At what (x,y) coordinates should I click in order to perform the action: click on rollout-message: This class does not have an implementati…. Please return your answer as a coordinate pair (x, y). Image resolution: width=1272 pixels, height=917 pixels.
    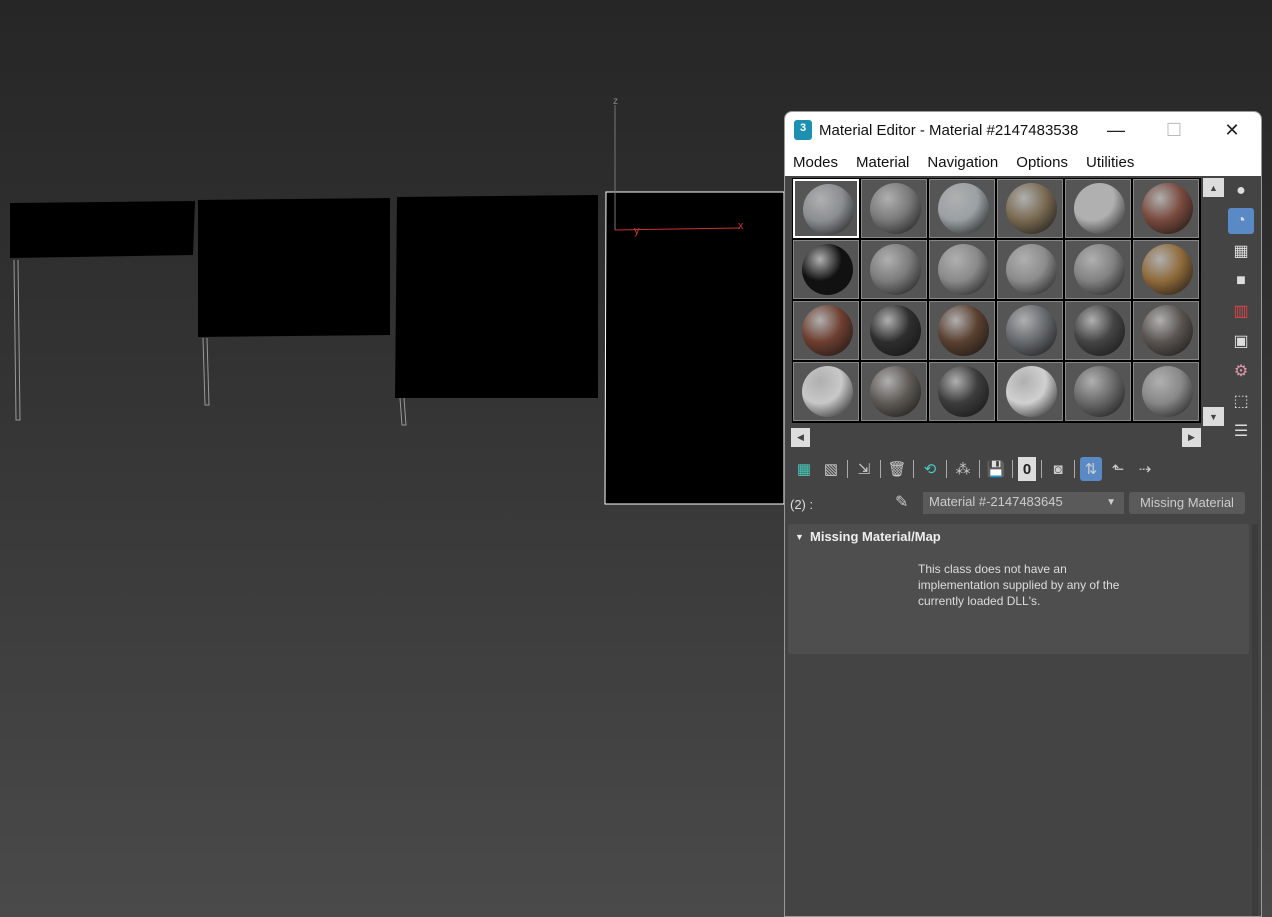
    Looking at the image, I should click on (1019, 585).